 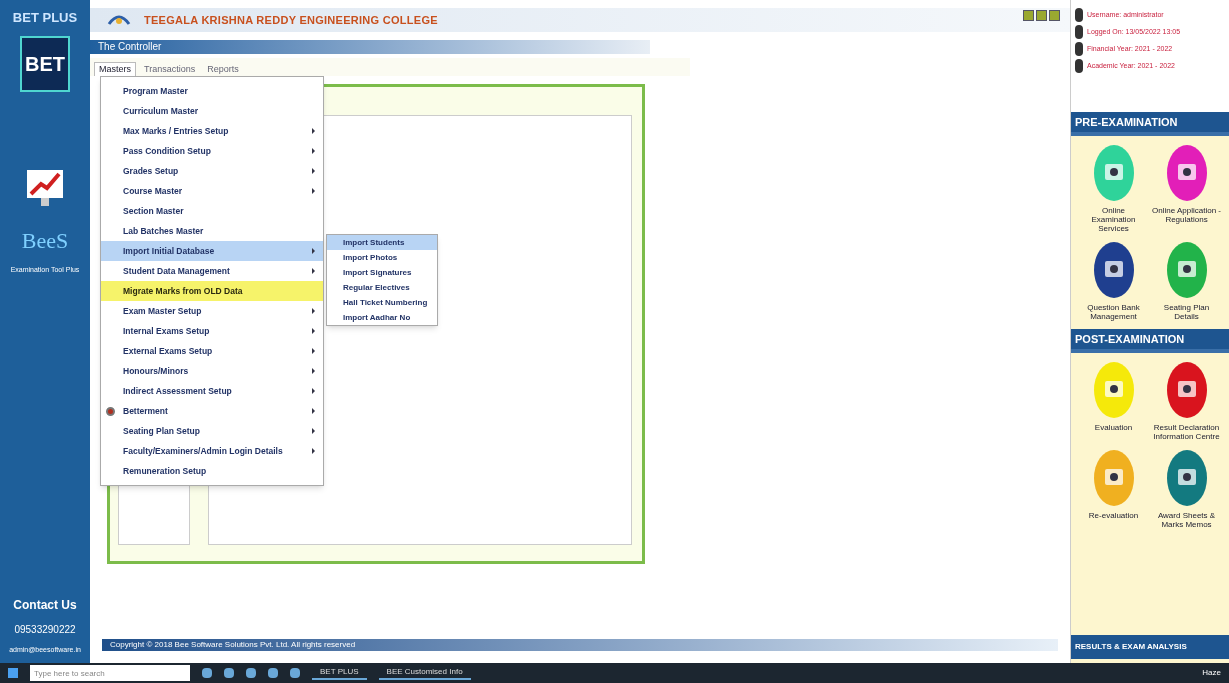 I want to click on title-bar: The Controller, so click(x=370, y=47).